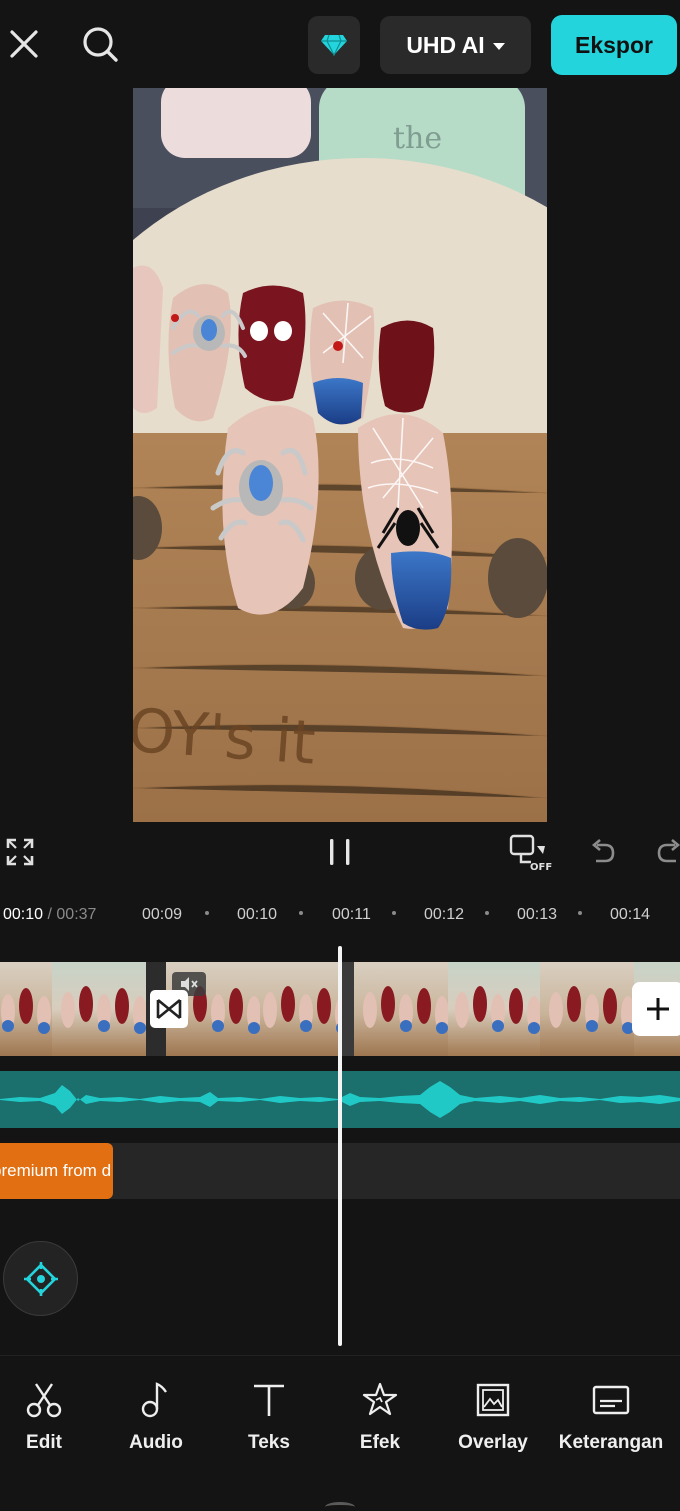  I want to click on diamond-icon, so click(334, 45).